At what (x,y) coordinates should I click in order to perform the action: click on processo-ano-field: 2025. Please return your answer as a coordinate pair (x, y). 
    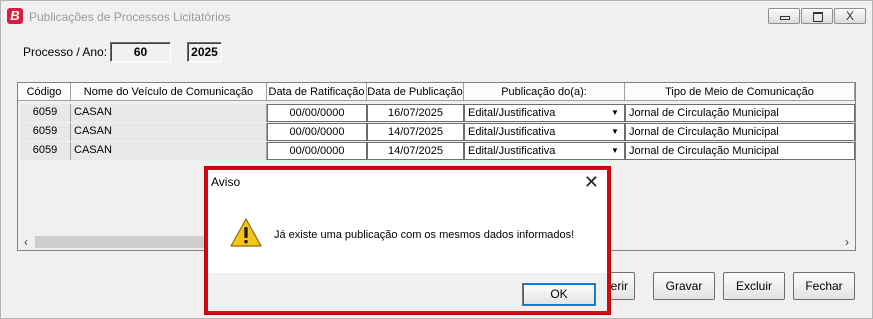
    Looking at the image, I should click on (204, 52).